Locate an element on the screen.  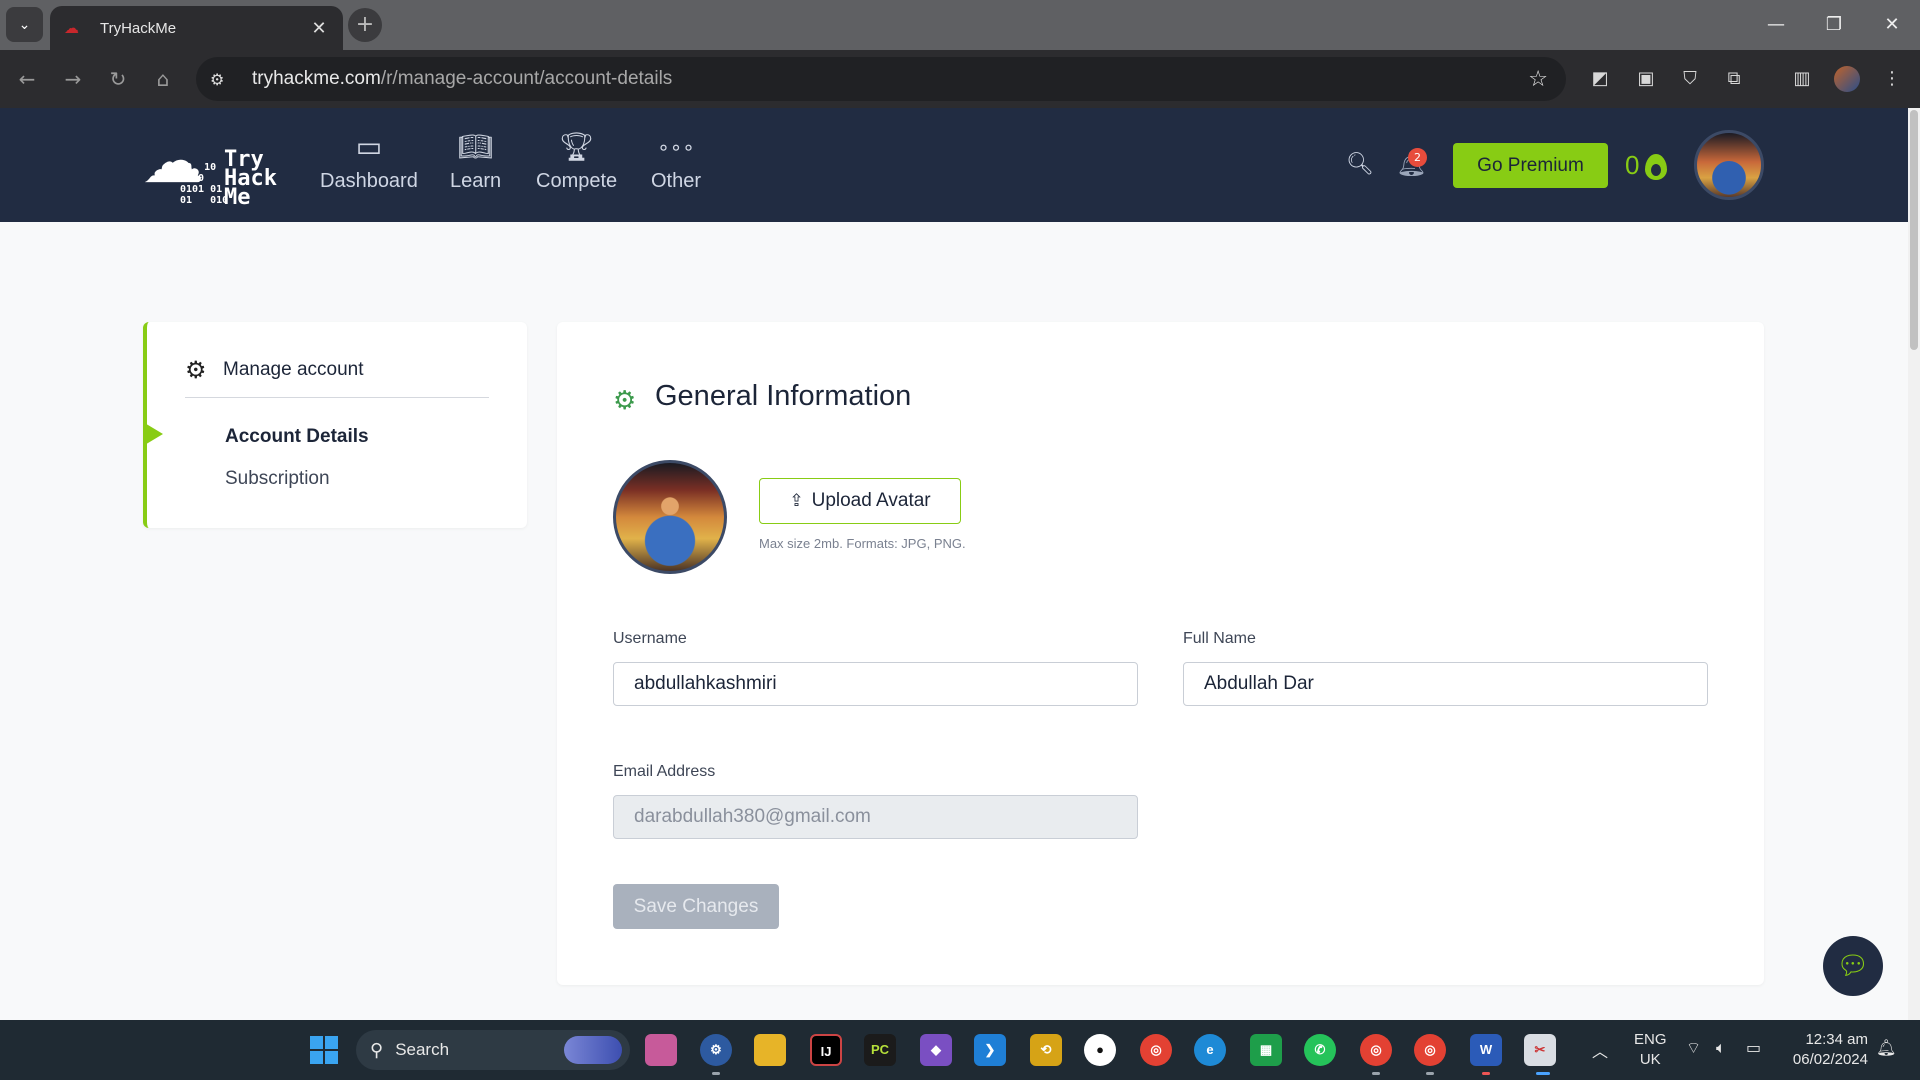
new-tab-button: + is located at coordinates (365, 25).